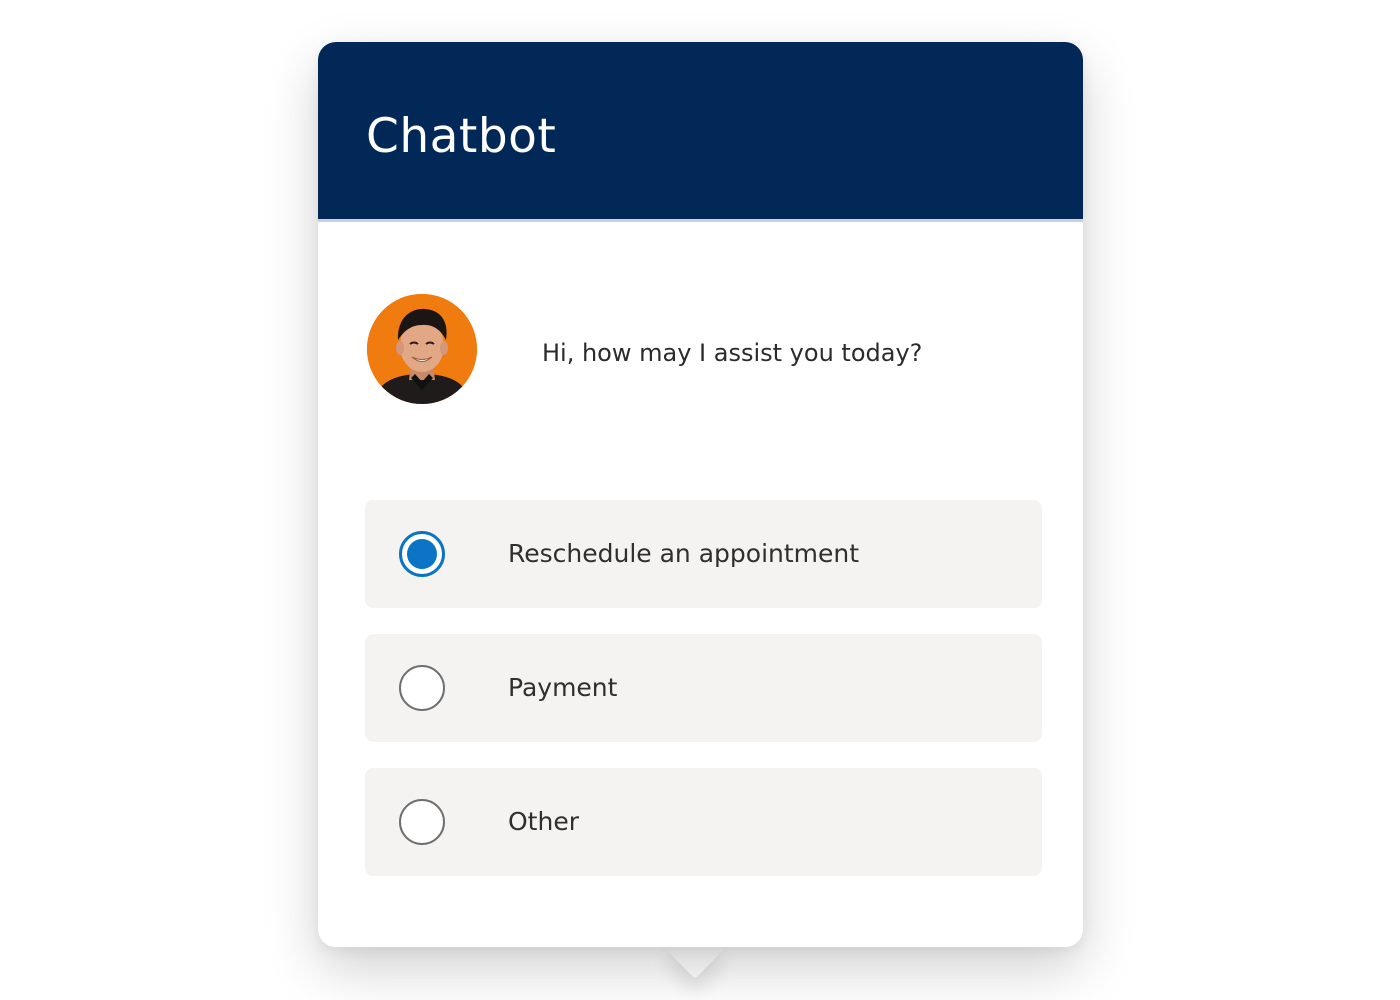  Describe the element at coordinates (732, 353) in the screenshot. I see `chatbot-greeting-message: Hi, how may I assist you today?` at that location.